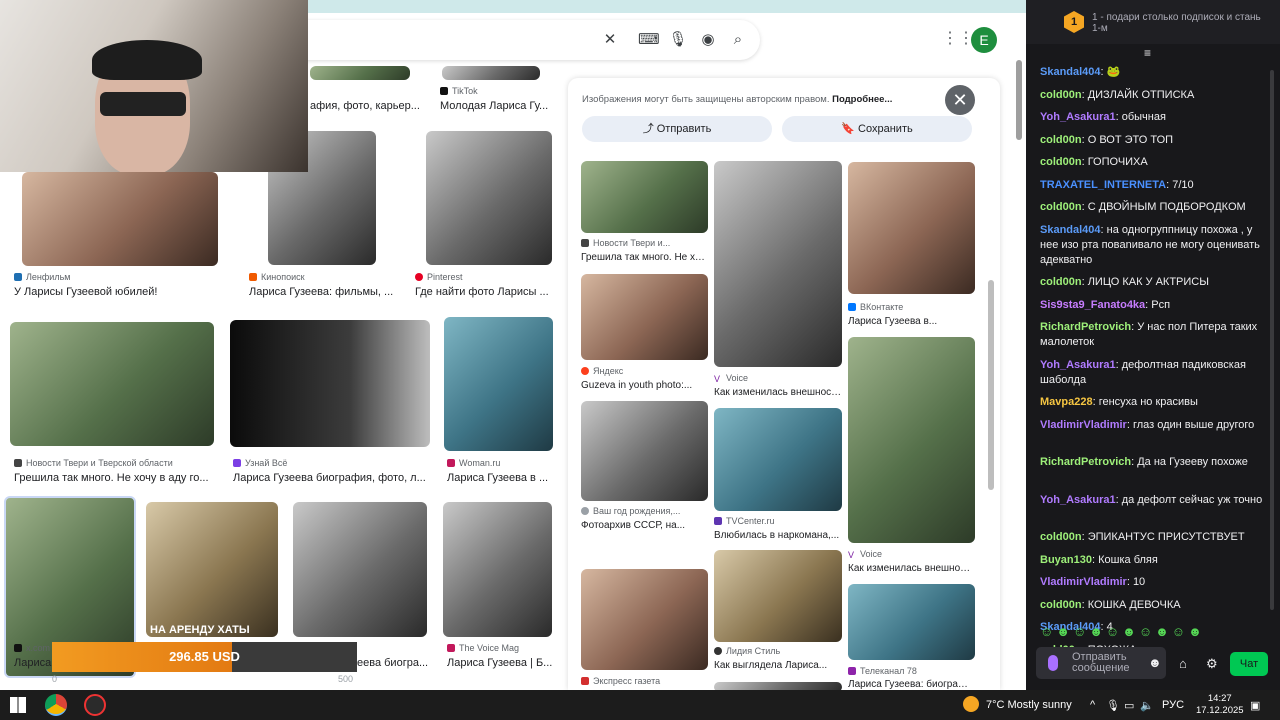 This screenshot has height=720, width=1280. What do you see at coordinates (1155, 662) in the screenshot?
I see `emoji-icon: ☻` at bounding box center [1155, 662].